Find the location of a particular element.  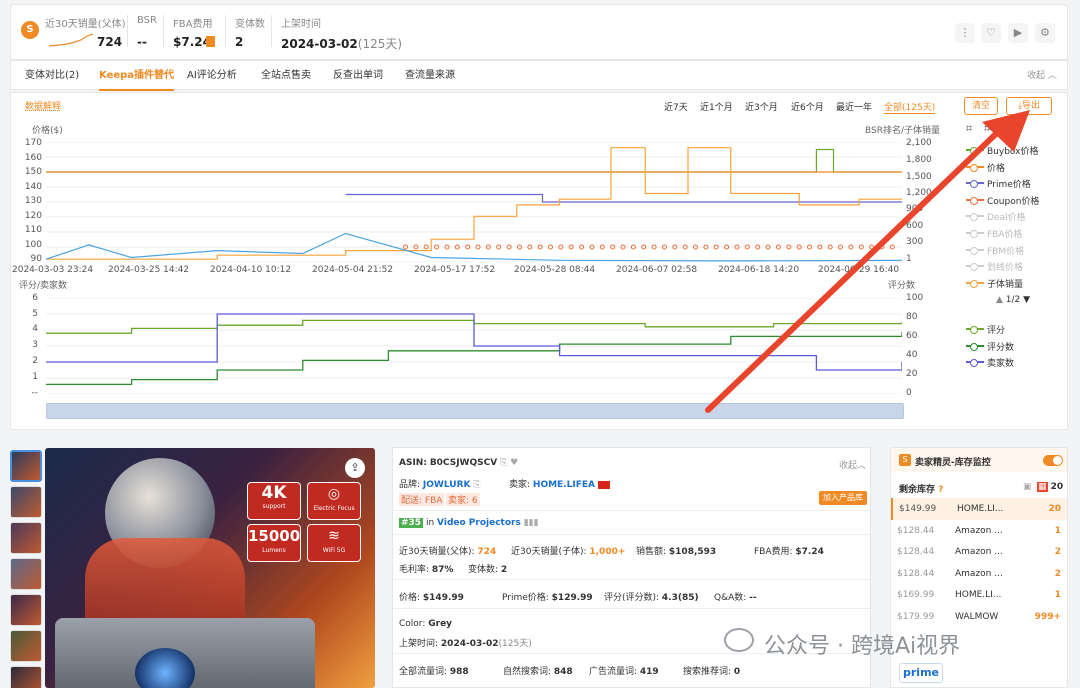

stock-row: $149.99 HOME.LI... 20 is located at coordinates (979, 509).